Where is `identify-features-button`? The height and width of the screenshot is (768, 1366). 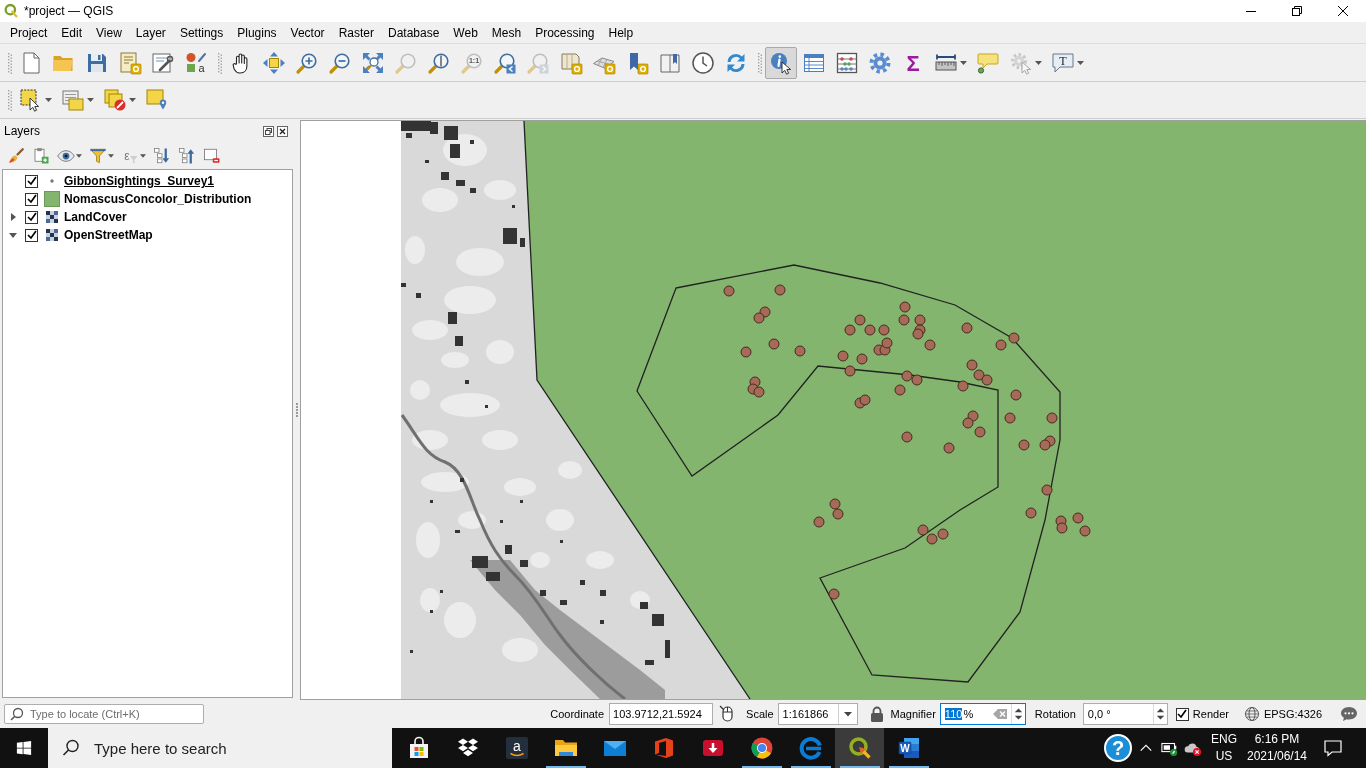
identify-features-button is located at coordinates (781, 62).